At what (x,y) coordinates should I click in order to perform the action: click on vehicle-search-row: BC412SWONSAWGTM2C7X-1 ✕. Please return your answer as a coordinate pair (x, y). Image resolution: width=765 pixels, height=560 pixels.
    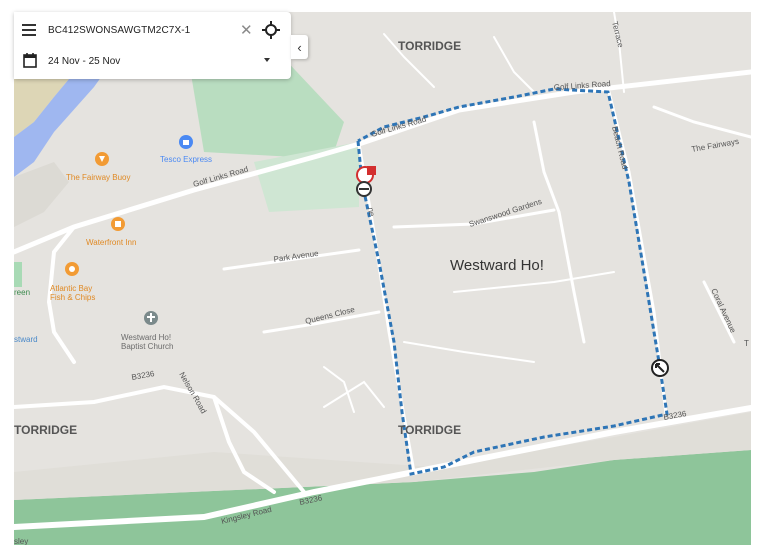
    Looking at the image, I should click on (152, 30).